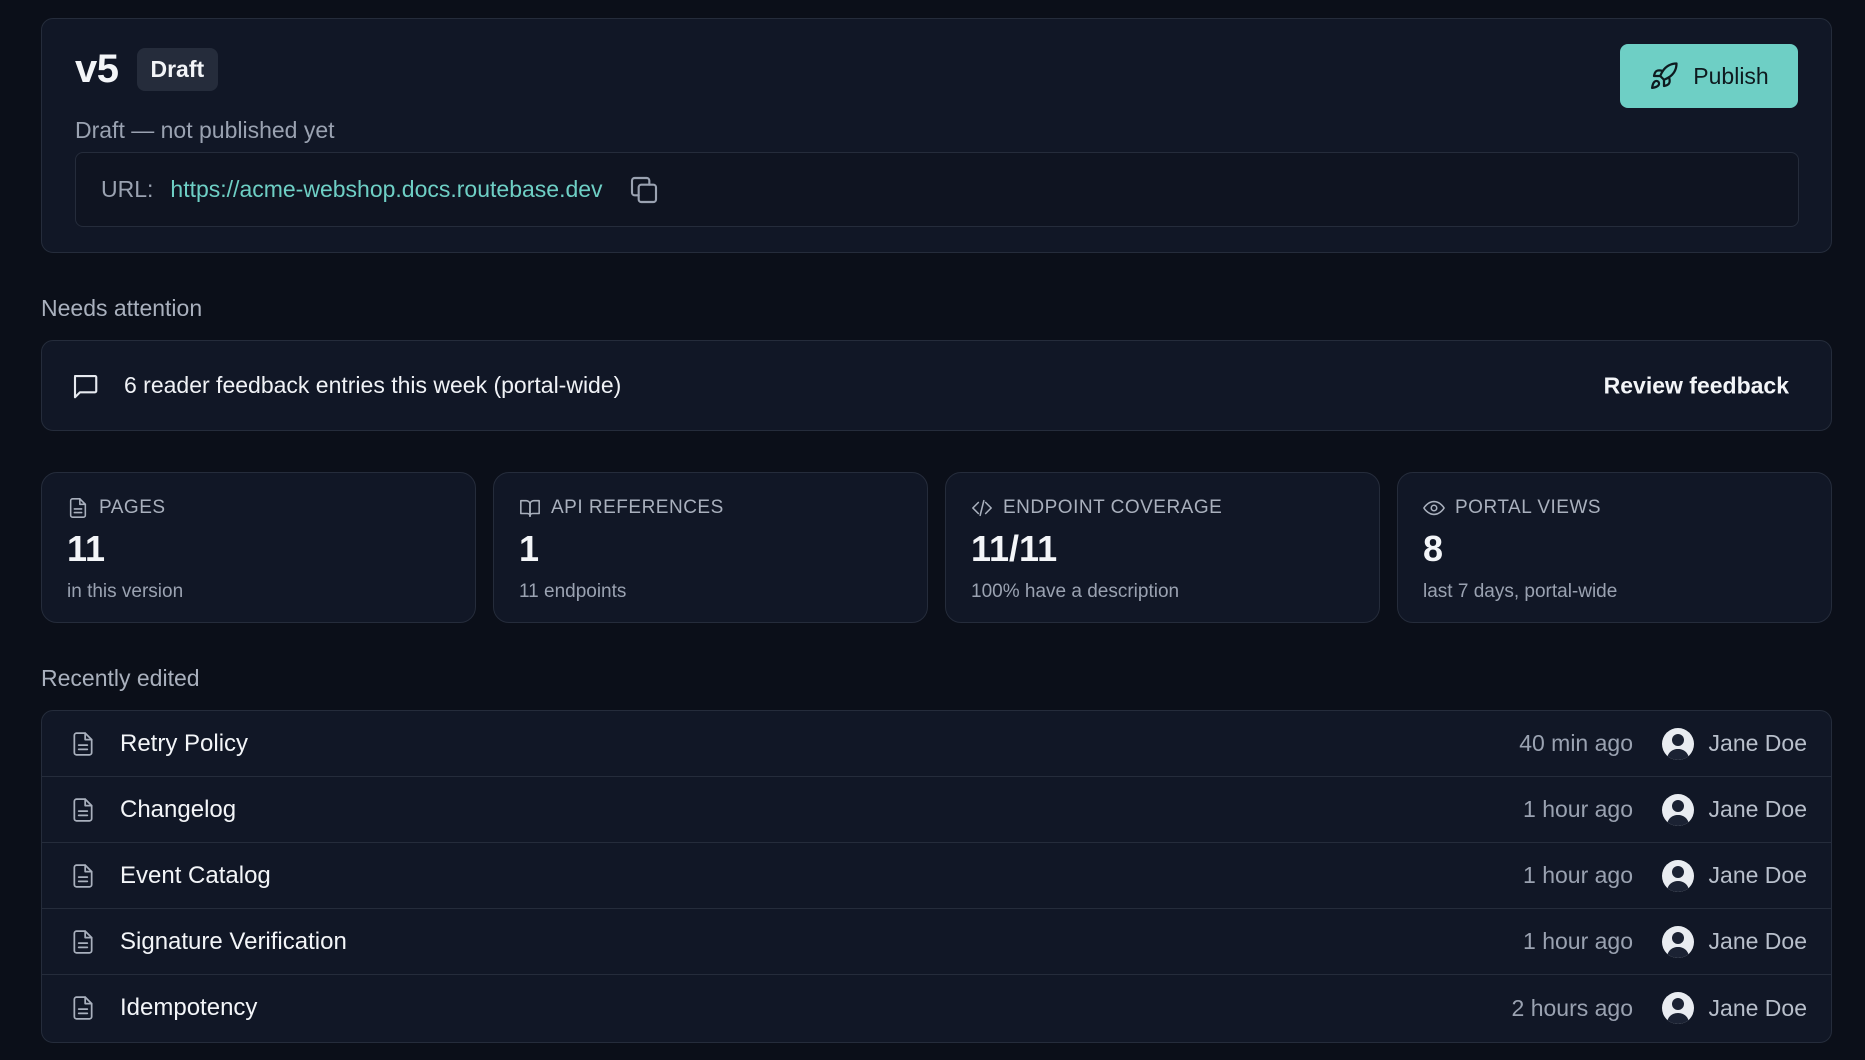 The image size is (1865, 1060). What do you see at coordinates (1614, 547) in the screenshot?
I see `stat-card-portal-views: PORTAL VIEWS 8 last 7 days, portal-wide` at bounding box center [1614, 547].